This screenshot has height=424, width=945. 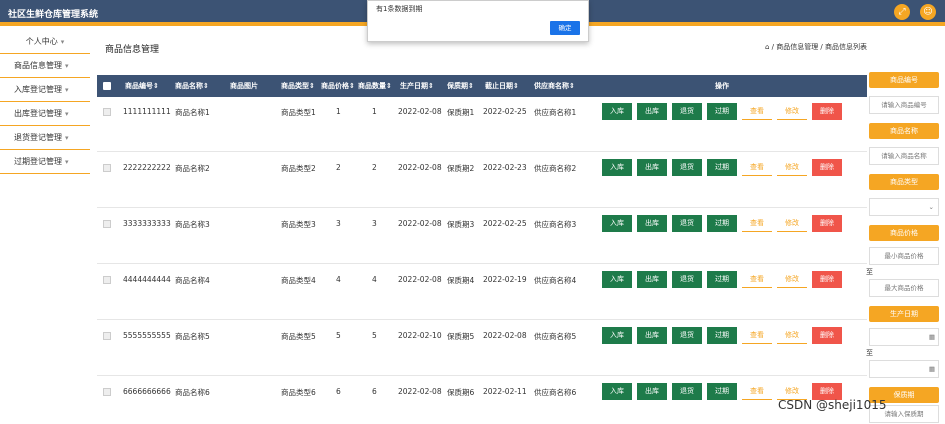 What do you see at coordinates (460, 86) in the screenshot?
I see `header-shelf: 保质期⇕` at bounding box center [460, 86].